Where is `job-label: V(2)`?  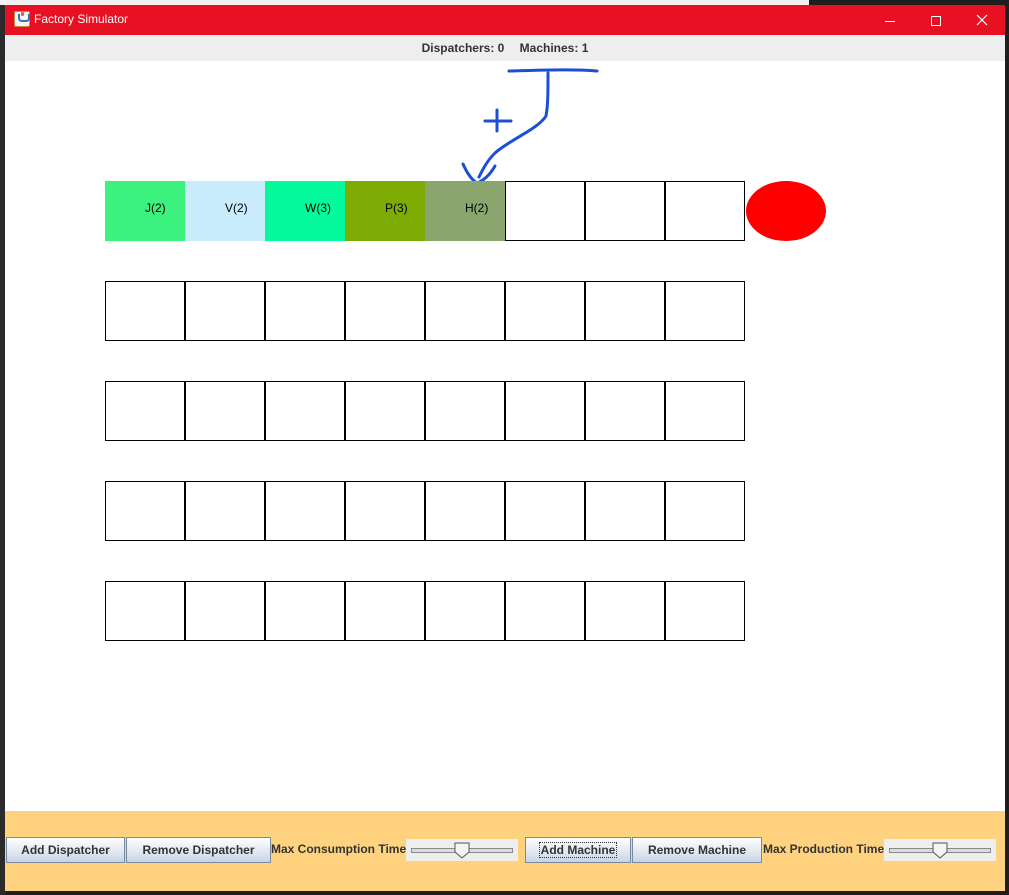 job-label: V(2) is located at coordinates (236, 208).